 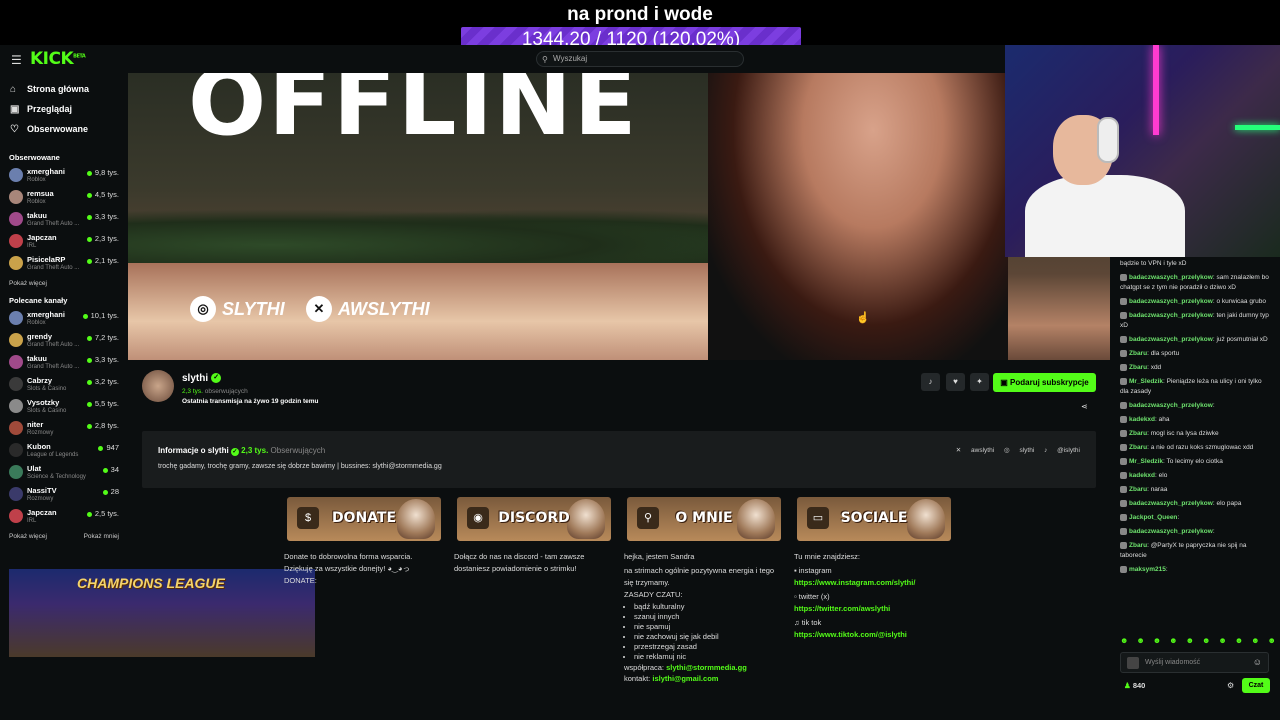 I want to click on gift-sub-button: ▣ Podaruj subskrypcje, so click(x=1044, y=382).